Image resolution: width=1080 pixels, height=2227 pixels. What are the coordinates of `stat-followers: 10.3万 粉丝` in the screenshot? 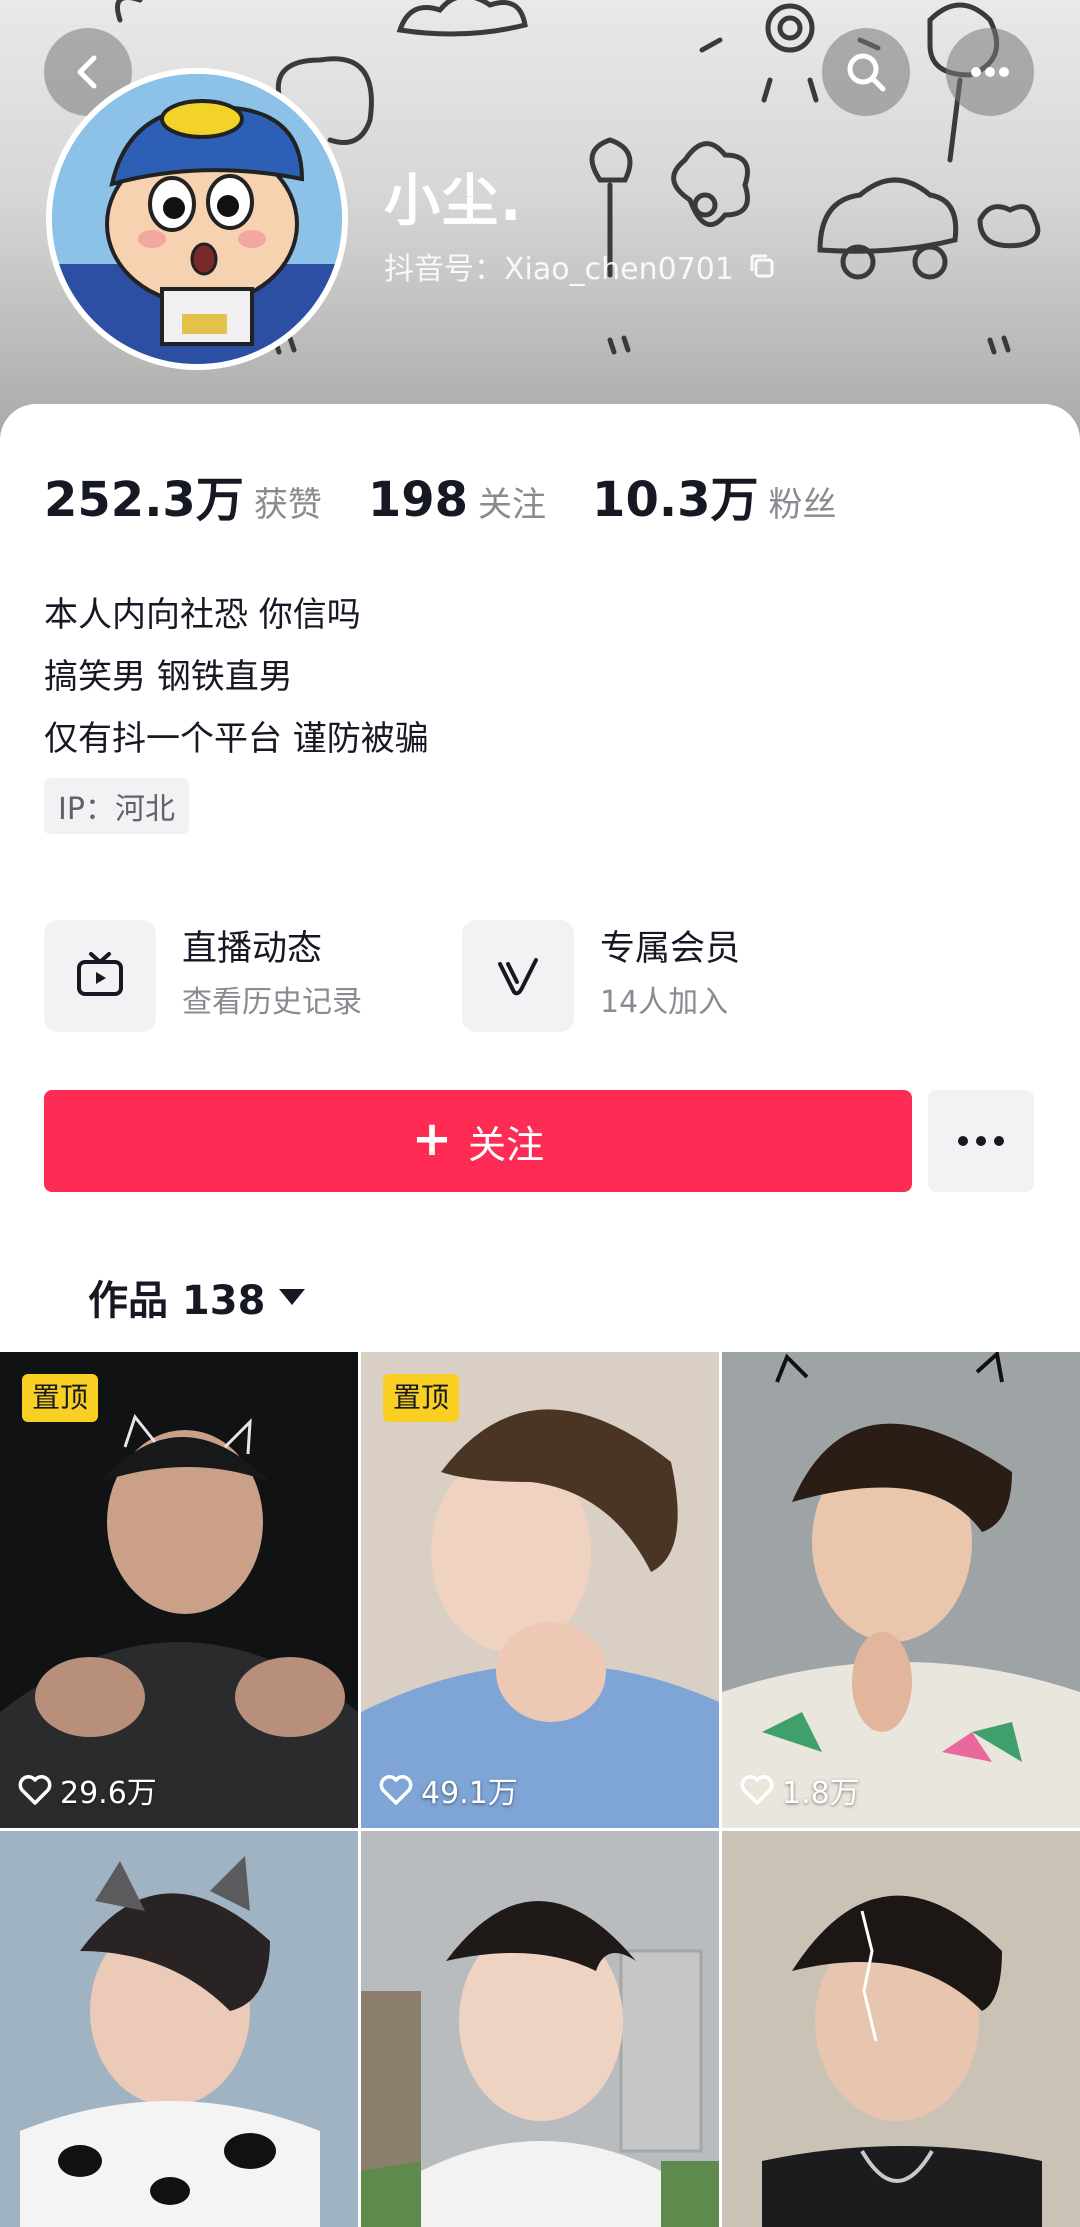 It's located at (714, 495).